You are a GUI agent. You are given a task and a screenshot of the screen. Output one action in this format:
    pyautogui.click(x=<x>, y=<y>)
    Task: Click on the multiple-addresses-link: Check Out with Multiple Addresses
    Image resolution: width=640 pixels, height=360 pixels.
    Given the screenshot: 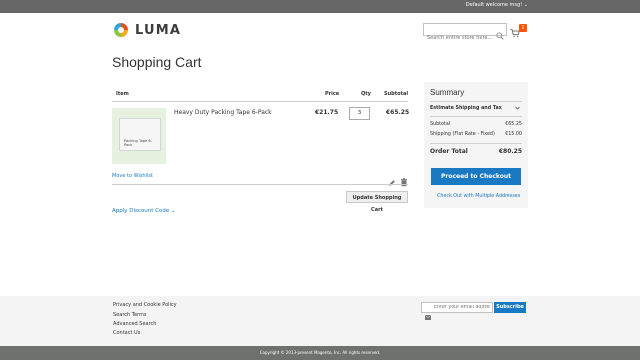 What is the action you would take?
    pyautogui.click(x=478, y=196)
    